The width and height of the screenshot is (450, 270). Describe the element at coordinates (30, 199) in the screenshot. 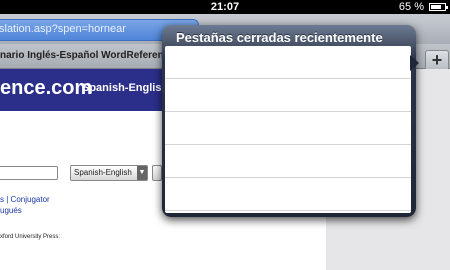

I see `conjugator-link: Conjugator` at that location.